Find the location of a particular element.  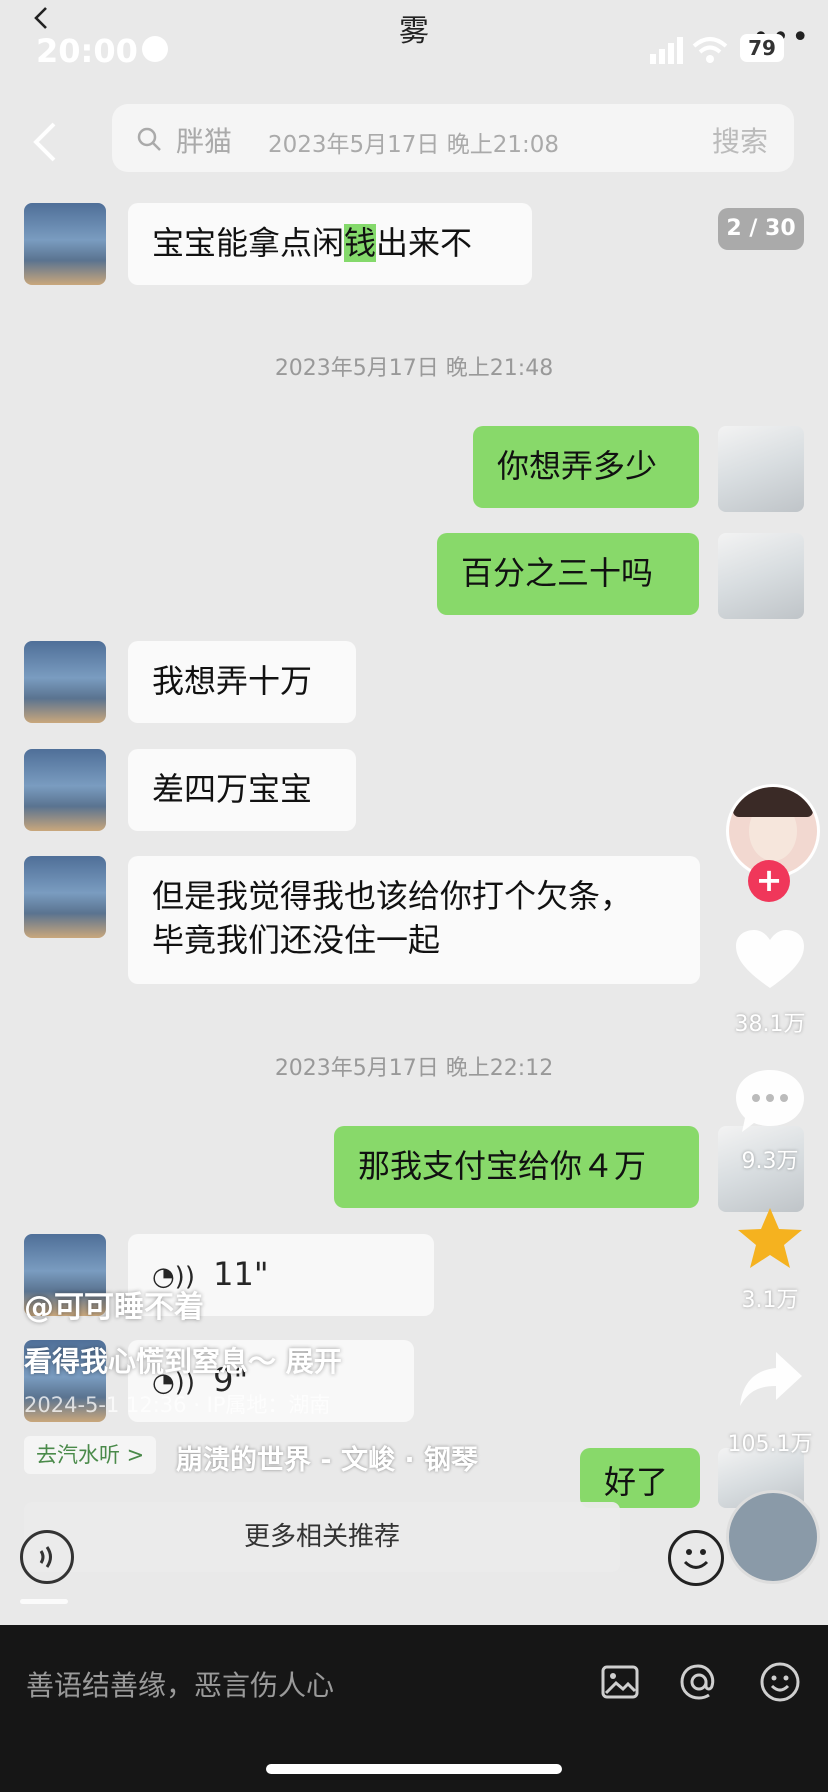

favorite-star-icon is located at coordinates (770, 1238).